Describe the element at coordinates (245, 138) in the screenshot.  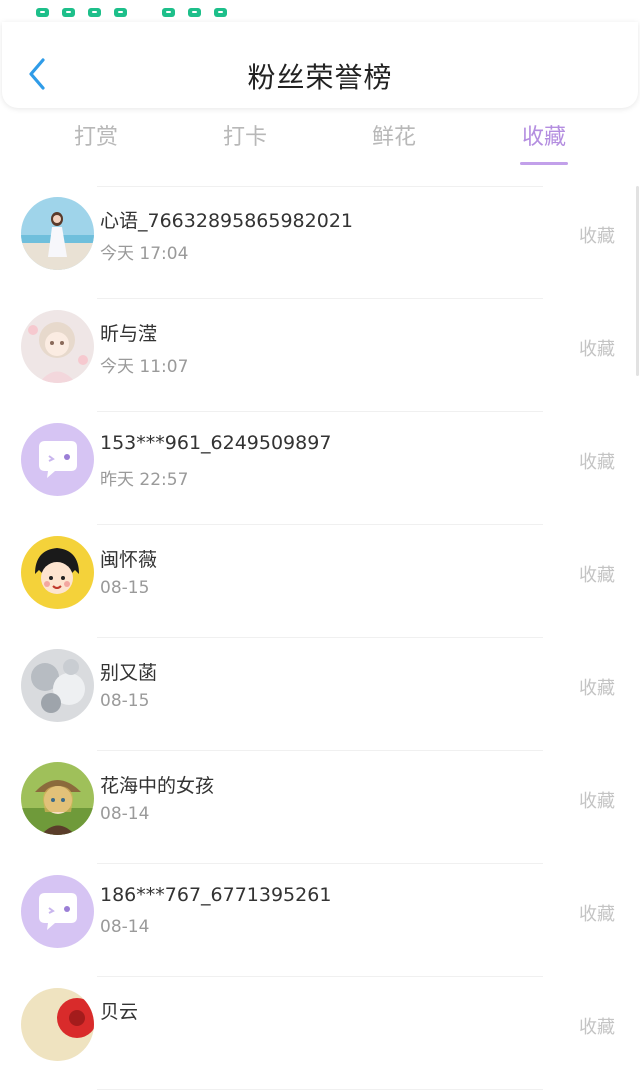
I see `tab-checkin: 打卡` at that location.